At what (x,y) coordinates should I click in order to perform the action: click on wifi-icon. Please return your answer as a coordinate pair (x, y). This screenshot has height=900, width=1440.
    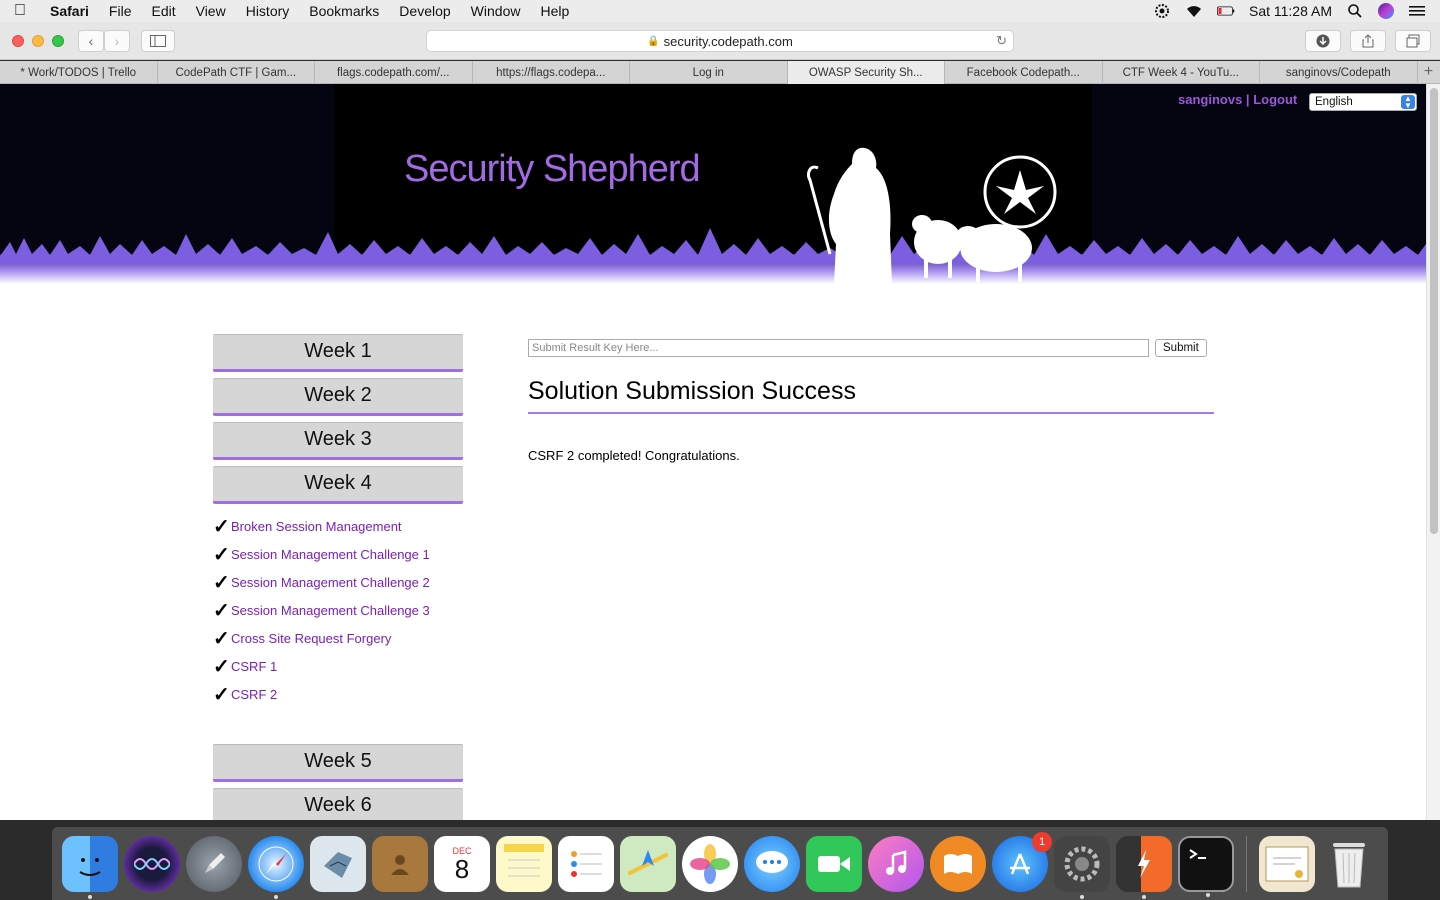
    Looking at the image, I should click on (1194, 11).